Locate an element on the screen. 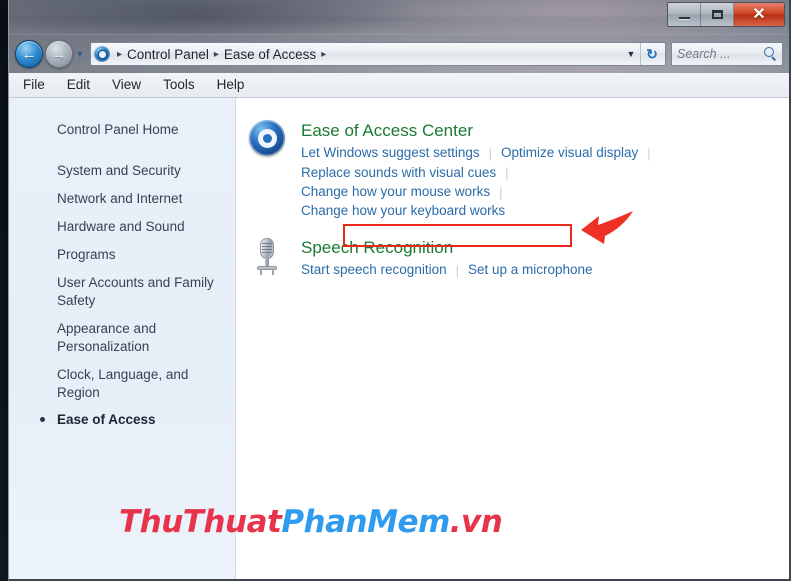 This screenshot has height=581, width=791. maximize-button is located at coordinates (717, 14).